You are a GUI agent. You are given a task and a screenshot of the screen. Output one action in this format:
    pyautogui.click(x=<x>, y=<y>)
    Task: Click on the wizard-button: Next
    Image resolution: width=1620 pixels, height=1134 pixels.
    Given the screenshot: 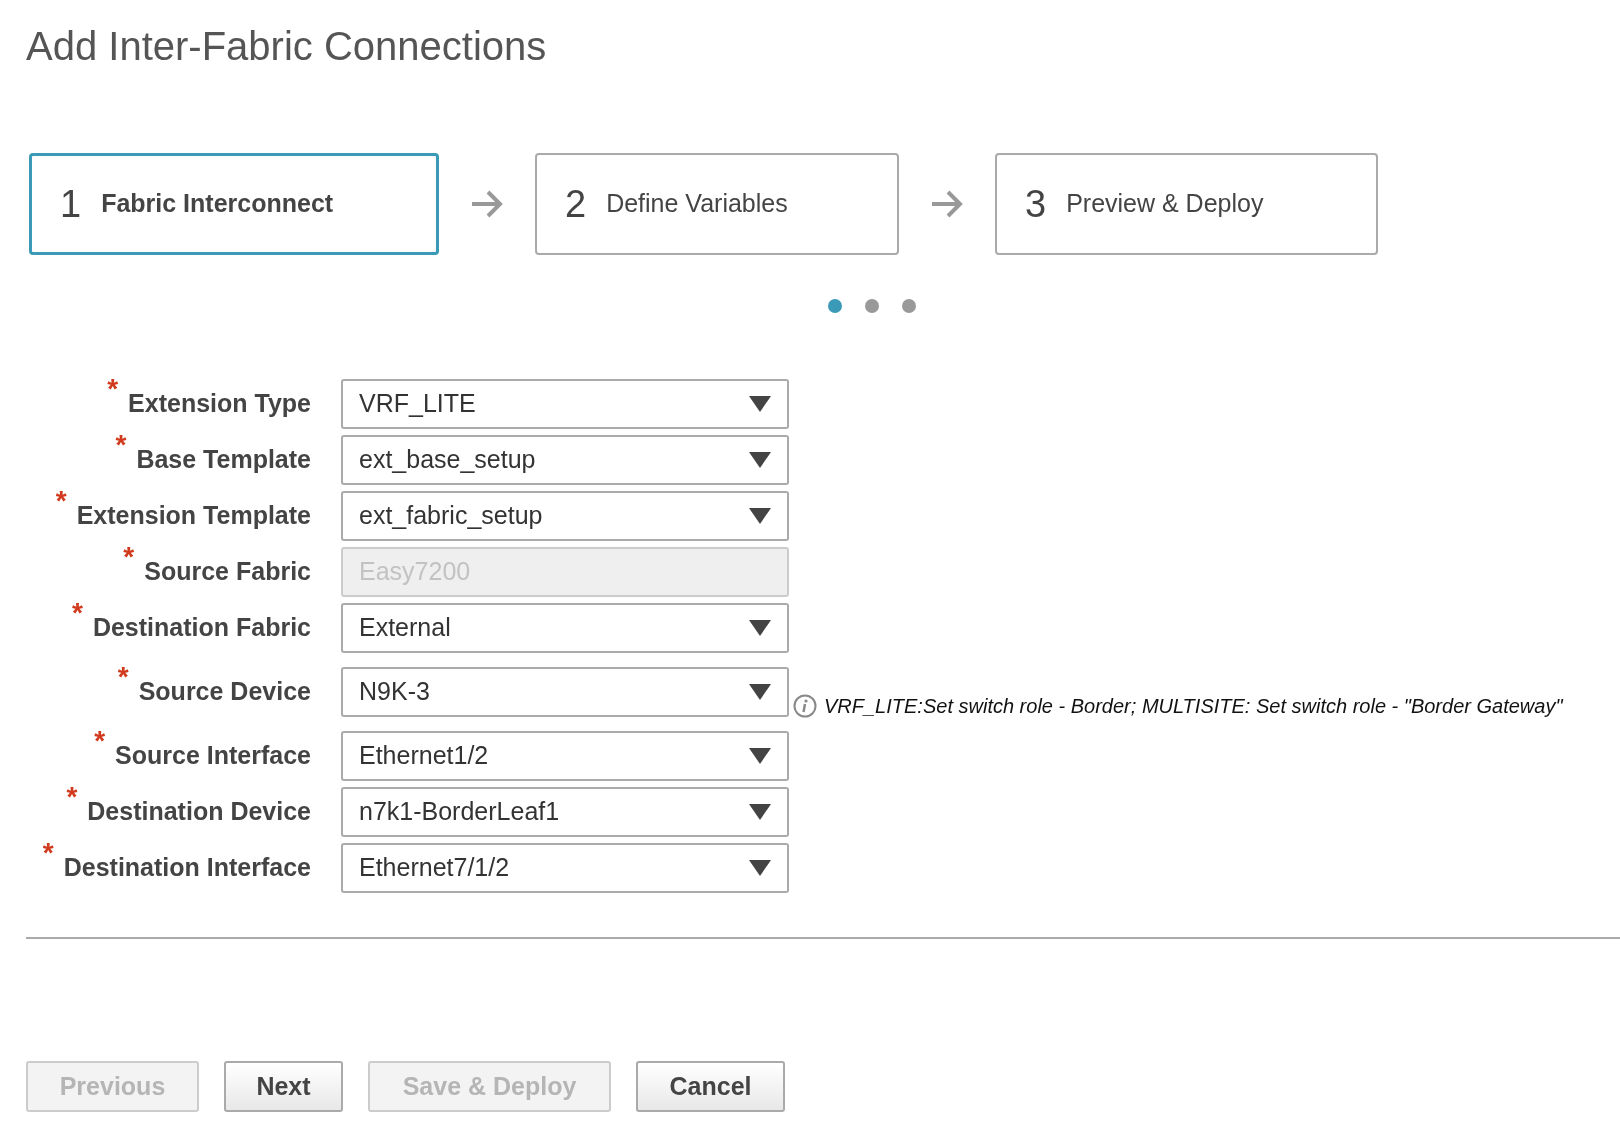 What is the action you would take?
    pyautogui.click(x=283, y=1086)
    